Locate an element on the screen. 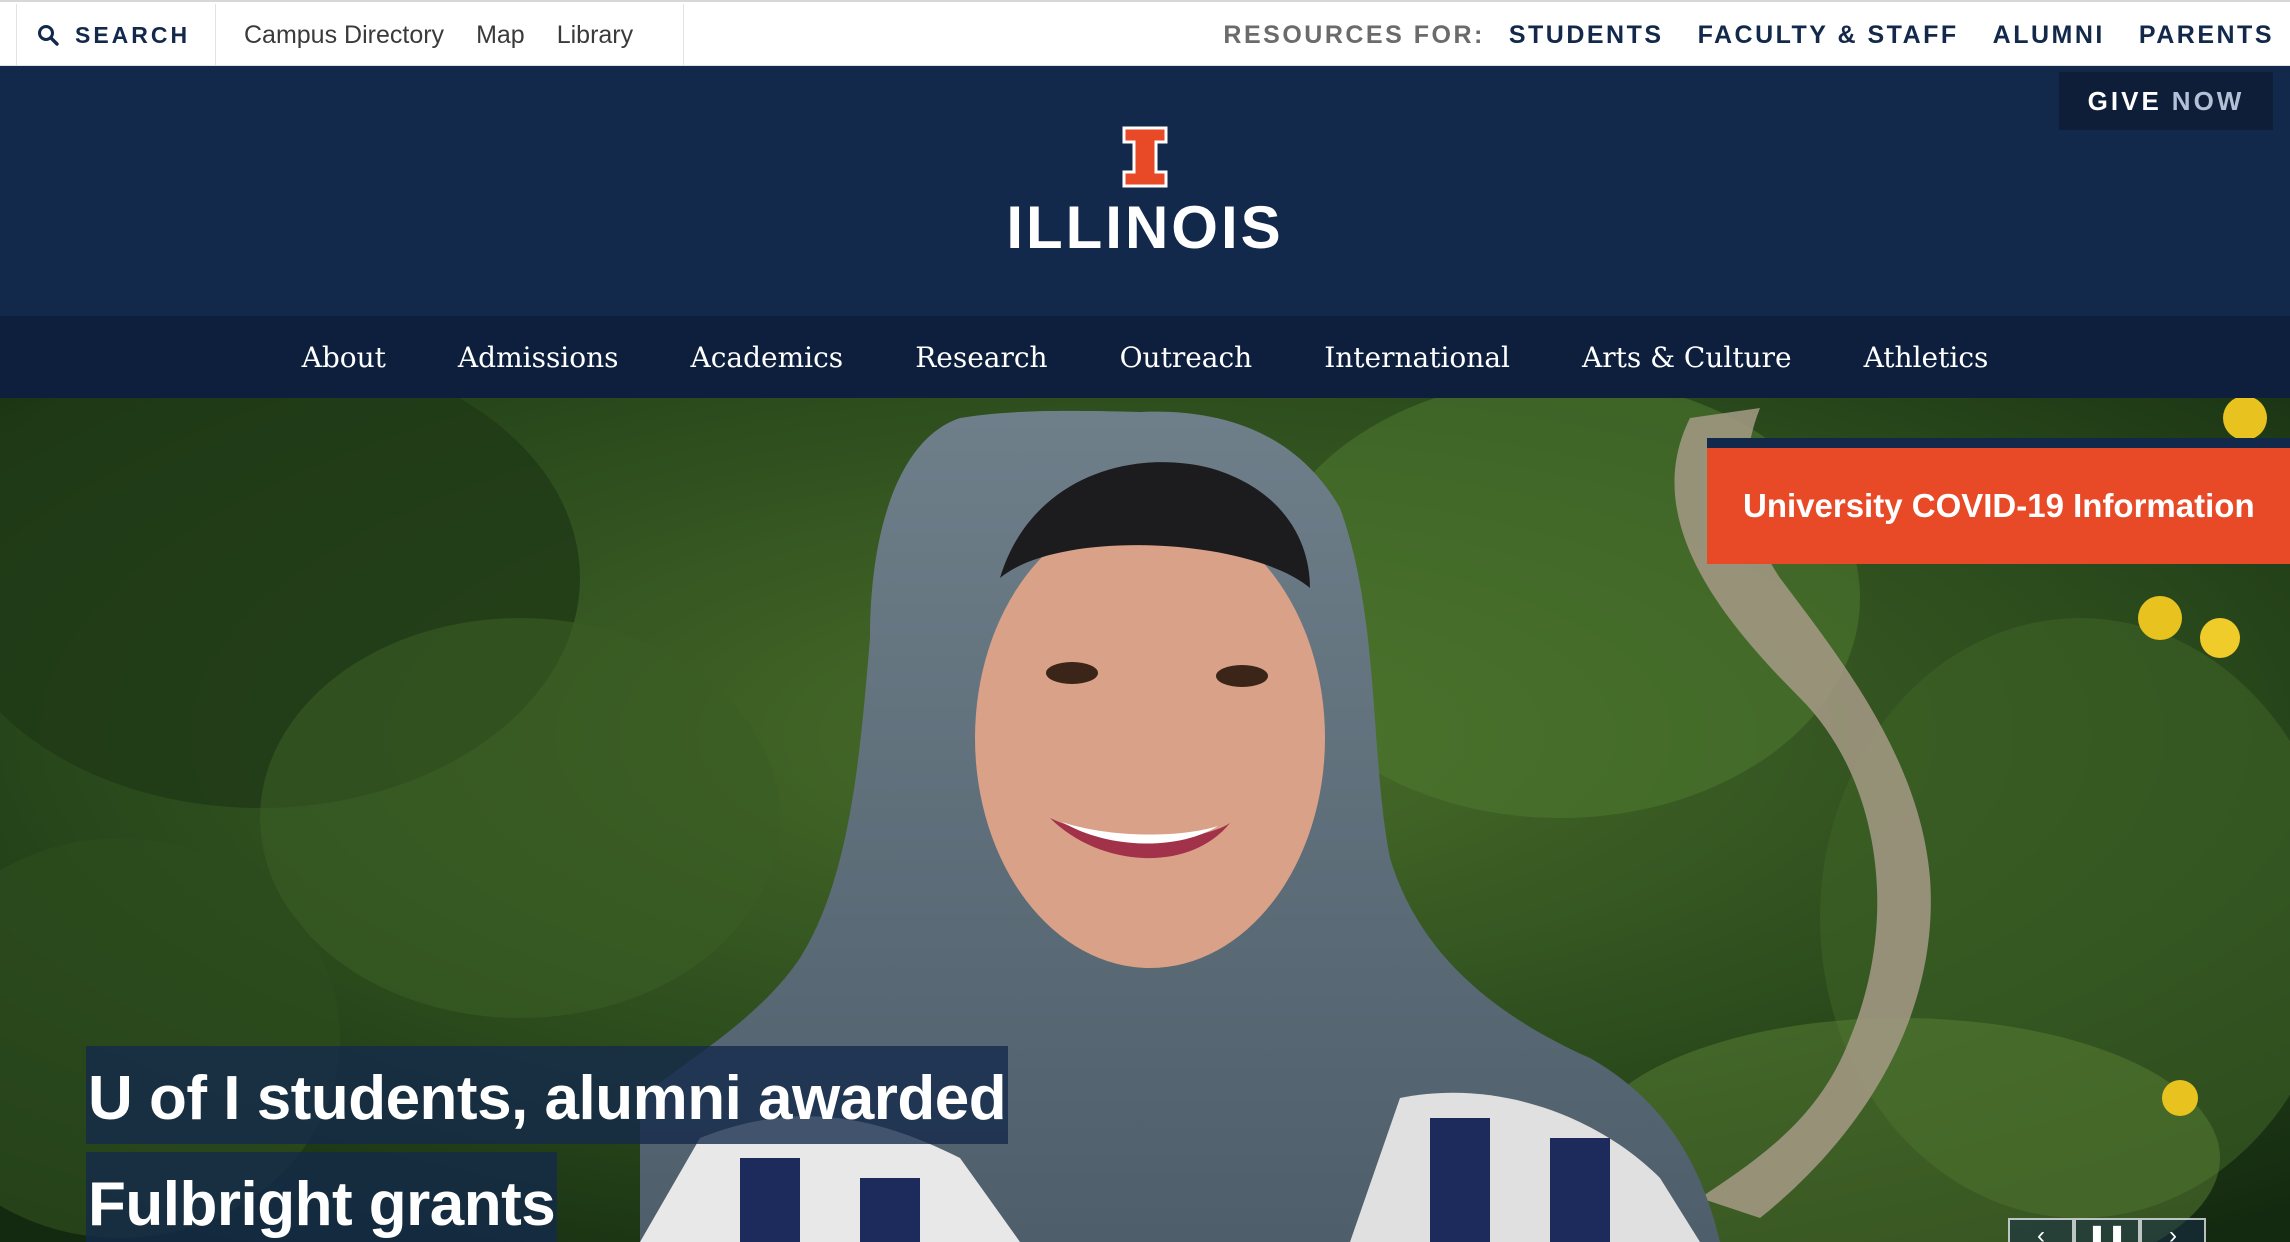 The height and width of the screenshot is (1242, 2290). give-now-button: GIVE NOW is located at coordinates (2166, 101).